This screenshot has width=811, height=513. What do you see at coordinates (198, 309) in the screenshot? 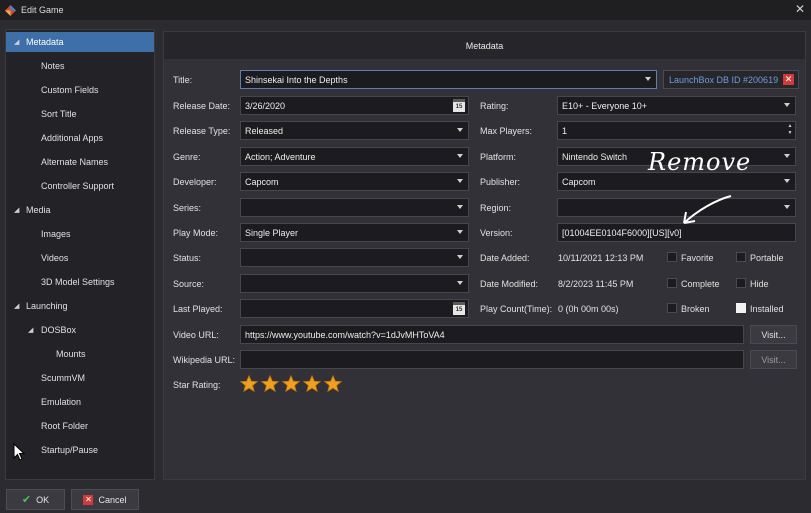
I see `last-played-label: Last Played:` at bounding box center [198, 309].